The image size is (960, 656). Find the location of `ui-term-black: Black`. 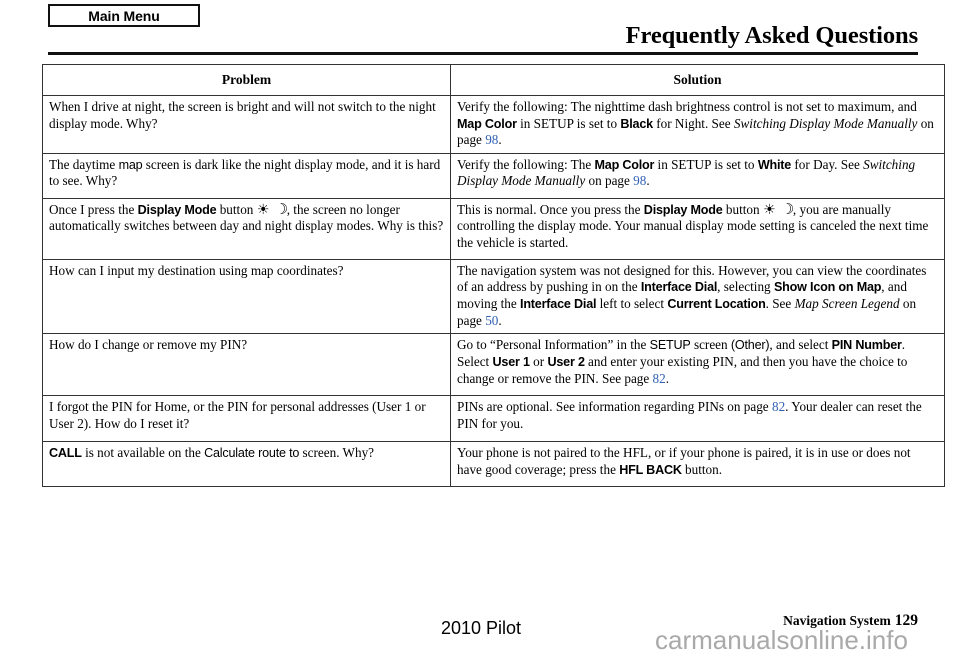

ui-term-black: Black is located at coordinates (636, 123).